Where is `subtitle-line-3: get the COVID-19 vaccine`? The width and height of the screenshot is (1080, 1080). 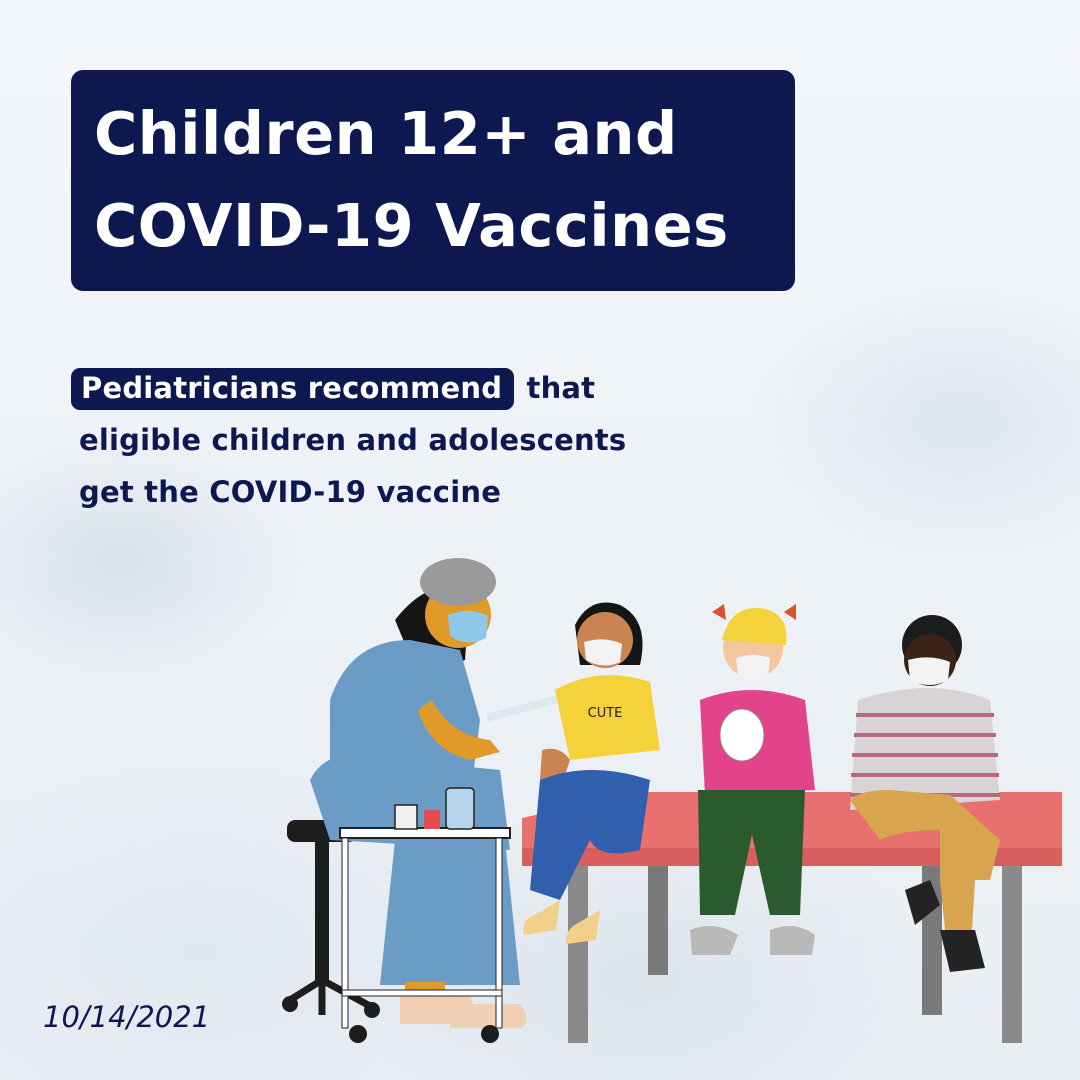 subtitle-line-3: get the COVID-19 vaccine is located at coordinates (290, 492).